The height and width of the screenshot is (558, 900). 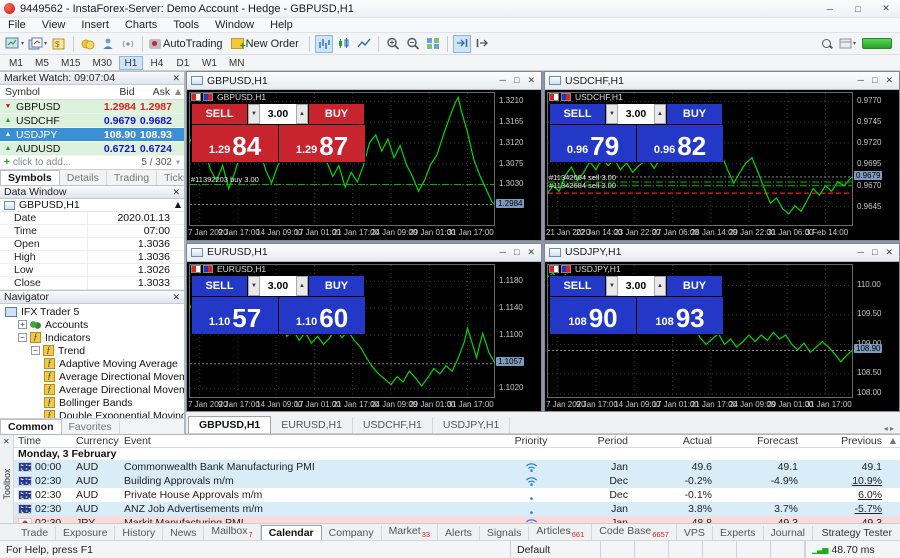 What do you see at coordinates (186, 25) in the screenshot?
I see `menu-item-tools: Tools` at bounding box center [186, 25].